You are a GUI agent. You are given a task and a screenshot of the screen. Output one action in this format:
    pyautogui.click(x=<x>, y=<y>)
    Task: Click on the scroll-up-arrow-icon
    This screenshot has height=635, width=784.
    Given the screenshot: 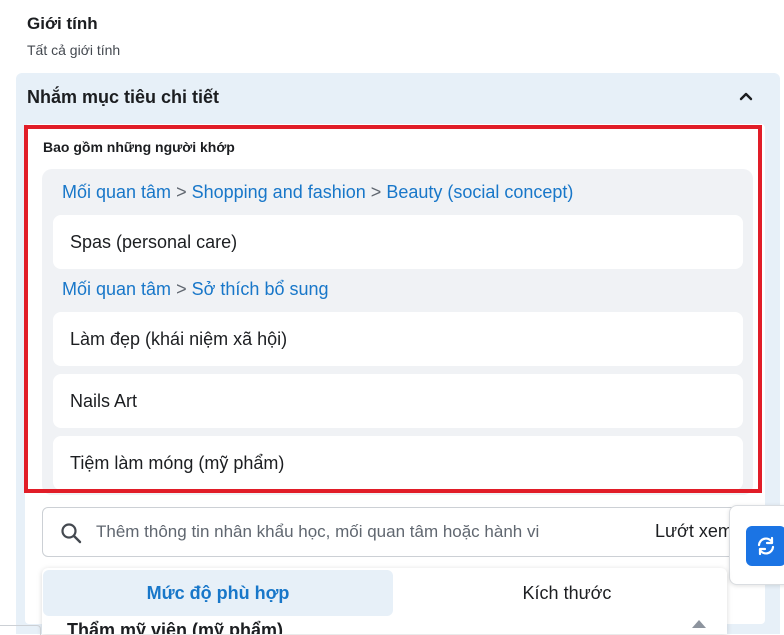 What is the action you would take?
    pyautogui.click(x=699, y=624)
    